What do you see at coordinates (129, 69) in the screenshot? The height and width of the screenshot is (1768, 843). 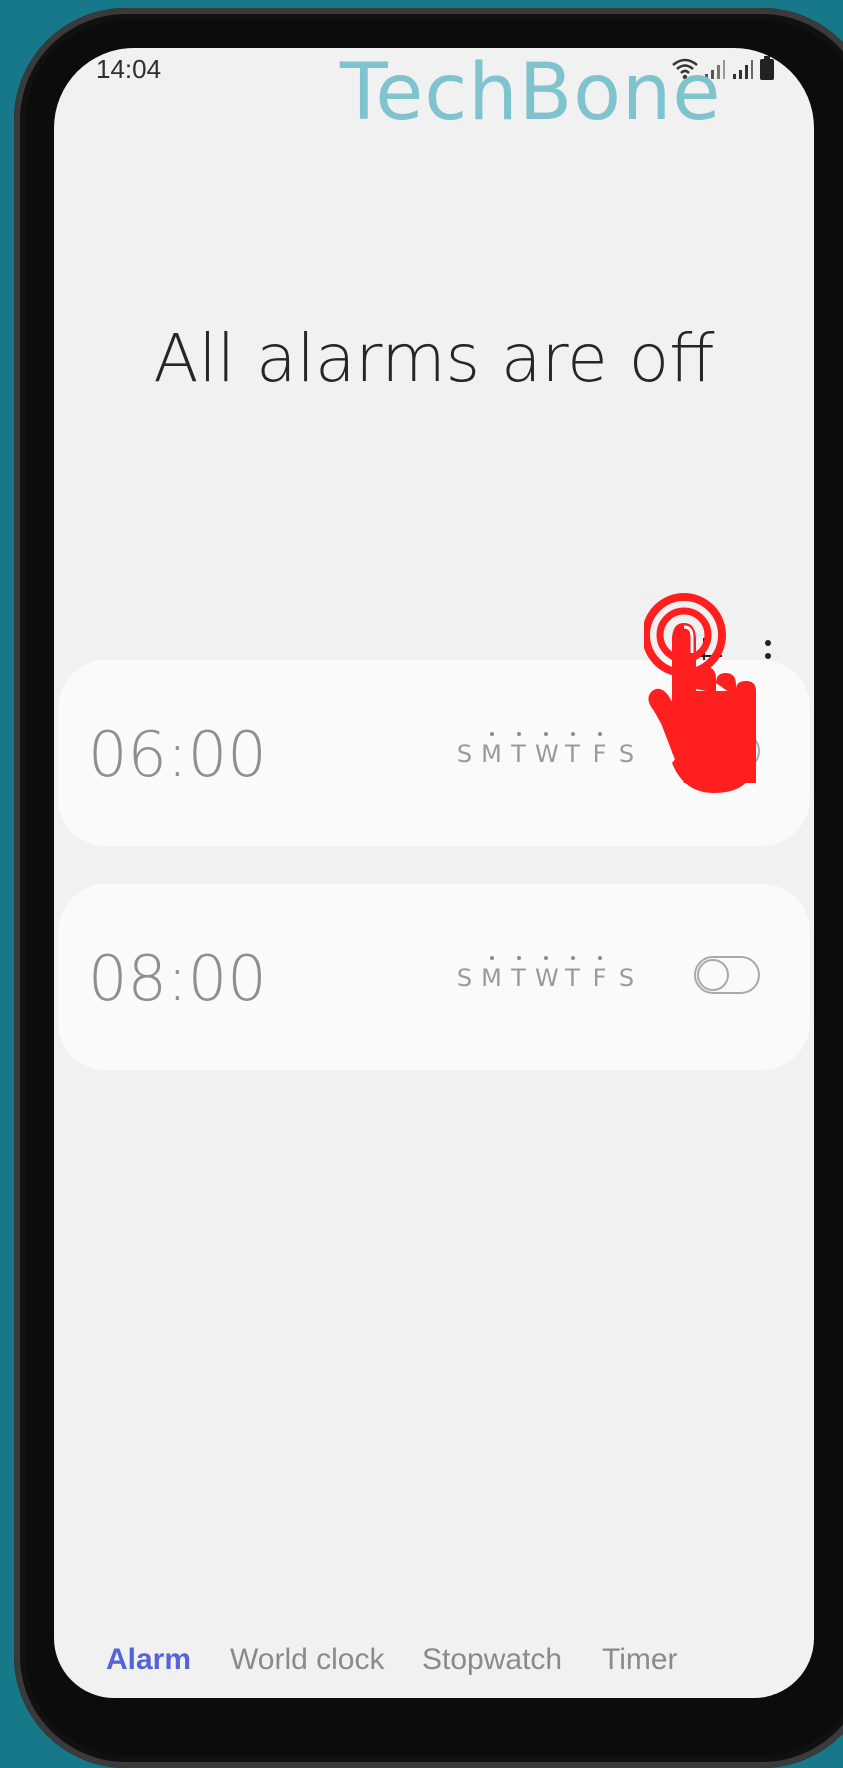 I see `status-time: 14:04` at bounding box center [129, 69].